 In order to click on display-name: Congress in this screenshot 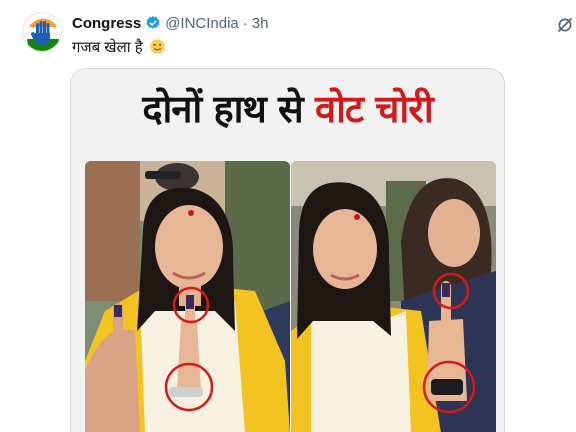, I will do `click(106, 23)`.